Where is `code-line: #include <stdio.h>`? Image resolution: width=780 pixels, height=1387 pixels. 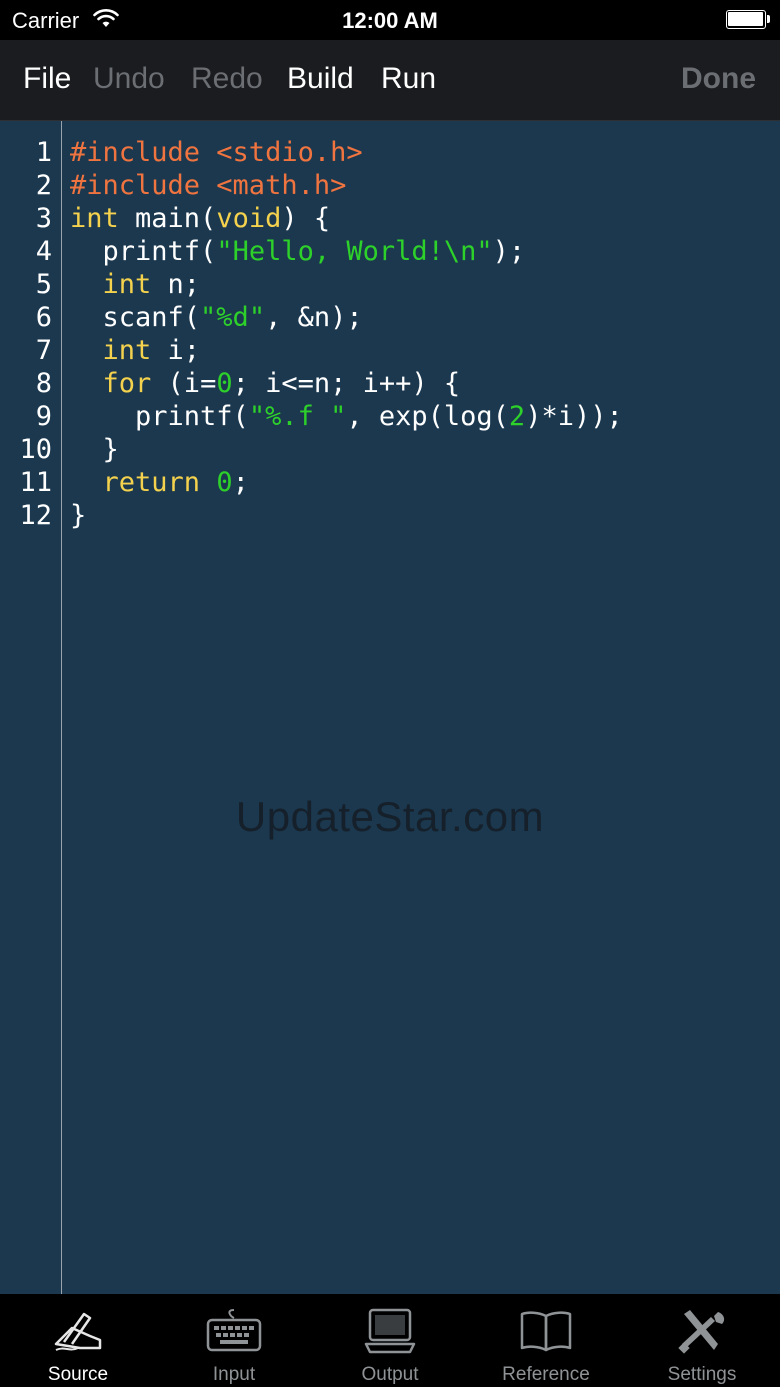
code-line: #include <stdio.h> is located at coordinates (346, 152).